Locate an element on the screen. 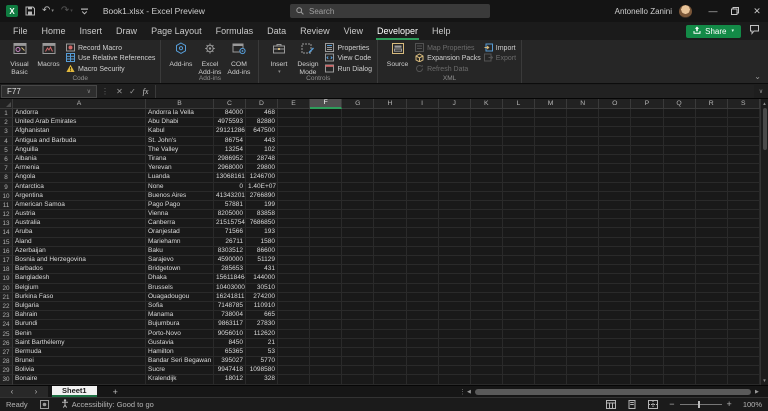 The width and height of the screenshot is (768, 411). row-number: 4 is located at coordinates (6, 141).